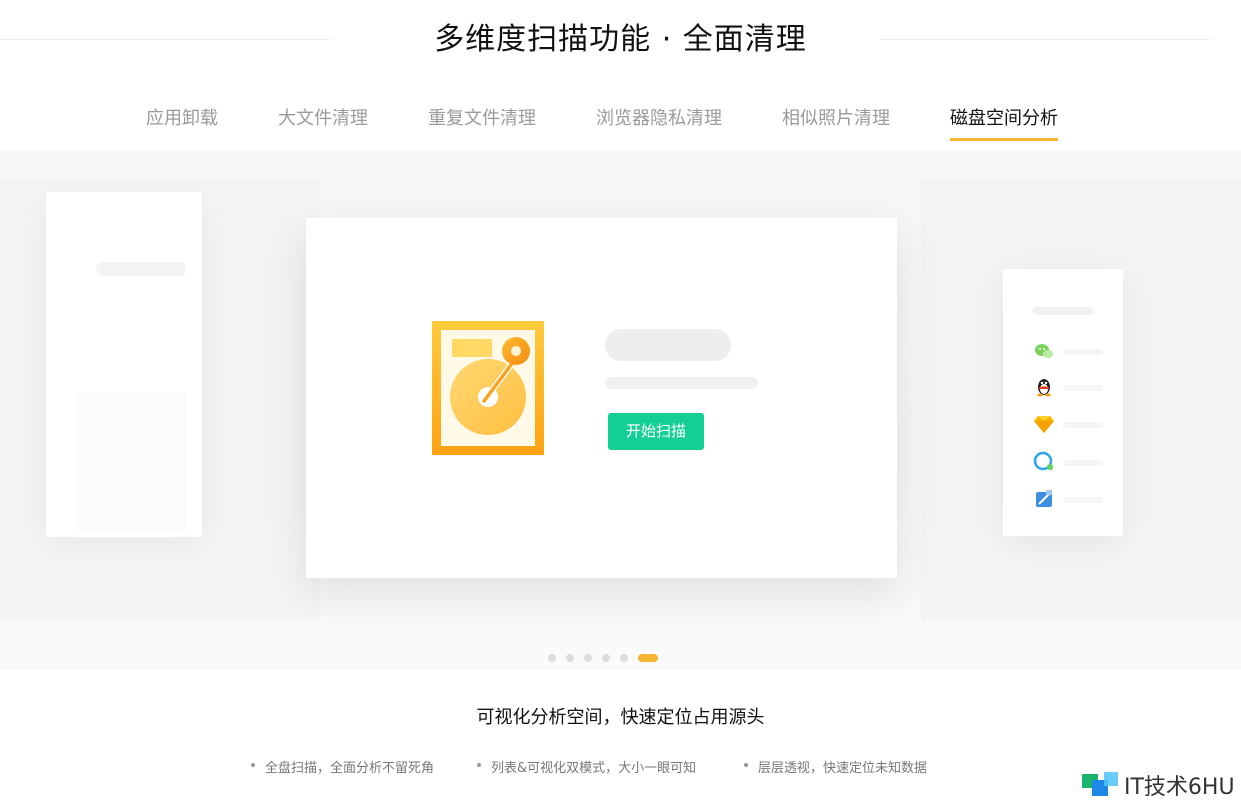  I want to click on watermark-text: IT技术6HU, so click(1179, 787).